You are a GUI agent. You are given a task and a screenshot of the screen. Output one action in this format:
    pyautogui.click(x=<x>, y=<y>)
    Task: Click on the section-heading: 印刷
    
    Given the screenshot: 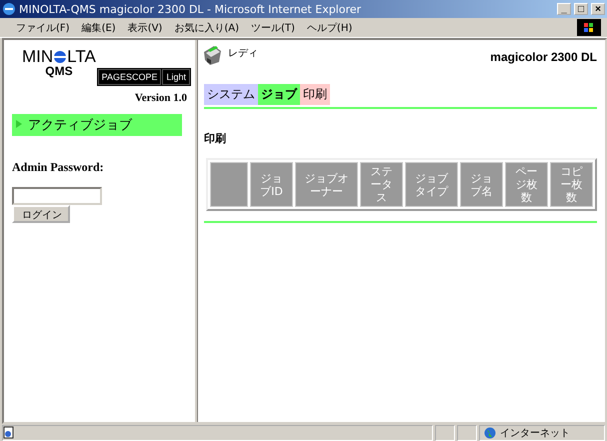 What is the action you would take?
    pyautogui.click(x=215, y=138)
    